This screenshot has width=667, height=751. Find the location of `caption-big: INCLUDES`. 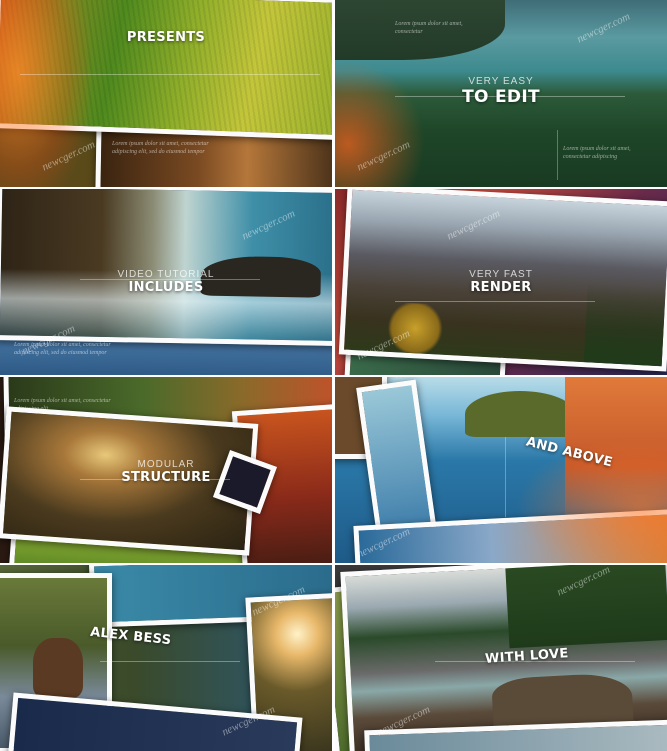

caption-big: INCLUDES is located at coordinates (166, 287).